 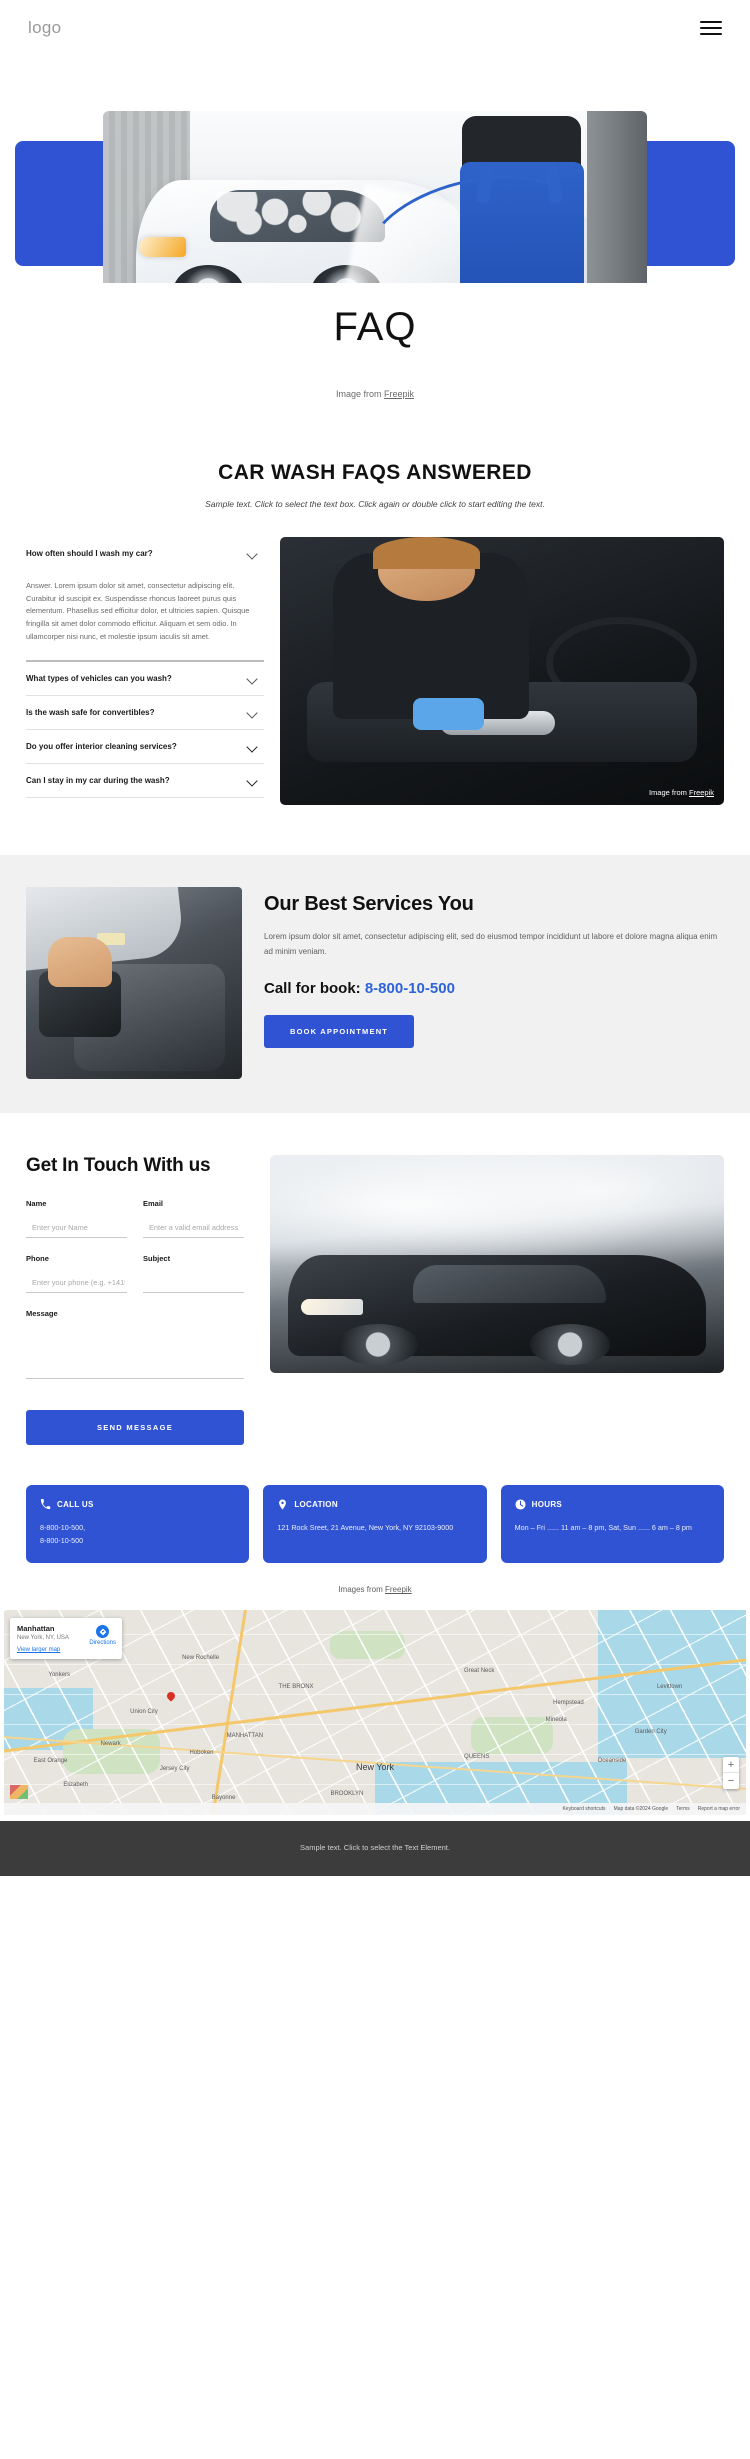 I want to click on faq-question-toggle: Is the wash safe for convertibles?, so click(x=145, y=712).